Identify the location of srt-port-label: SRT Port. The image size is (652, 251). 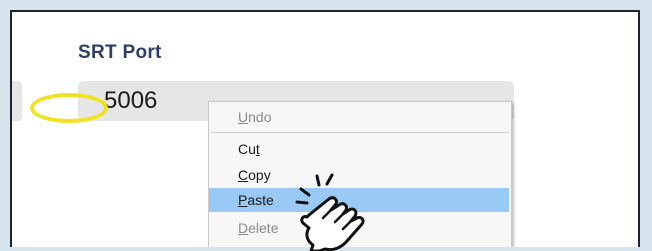
(120, 52).